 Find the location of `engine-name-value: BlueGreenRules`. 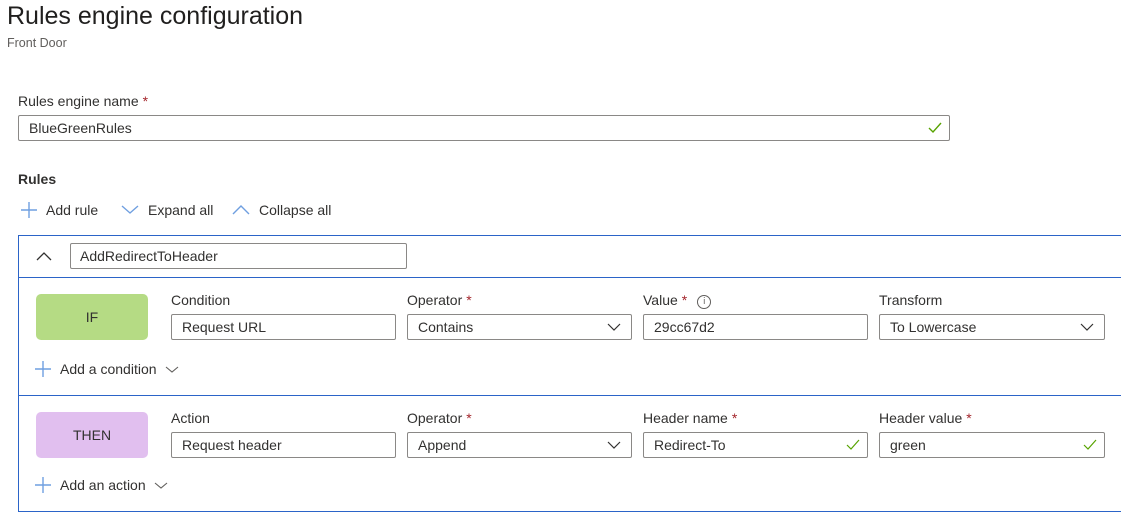

engine-name-value: BlueGreenRules is located at coordinates (80, 128).